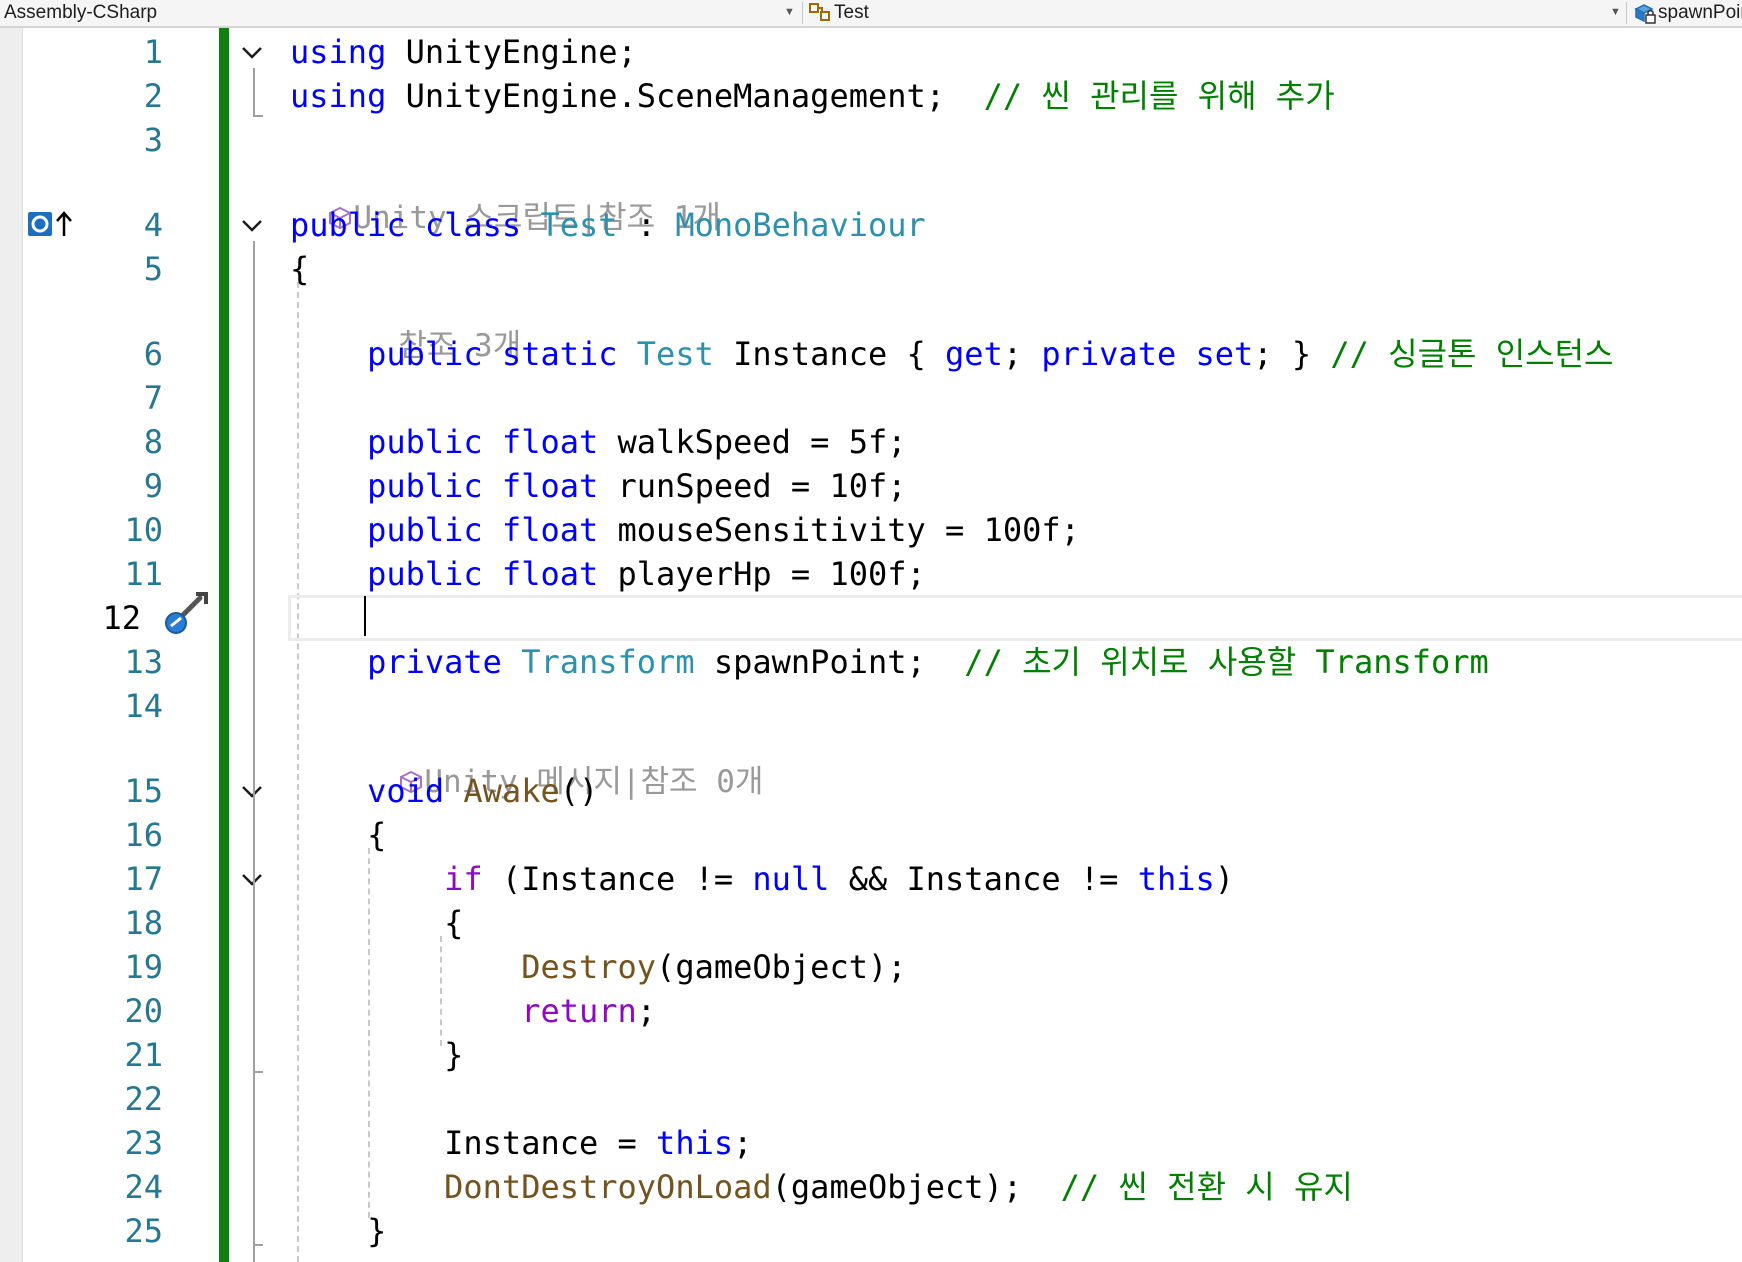 This screenshot has width=1742, height=1262. Describe the element at coordinates (608, 225) in the screenshot. I see `code-line: public class Test : MonoBehaviour` at that location.